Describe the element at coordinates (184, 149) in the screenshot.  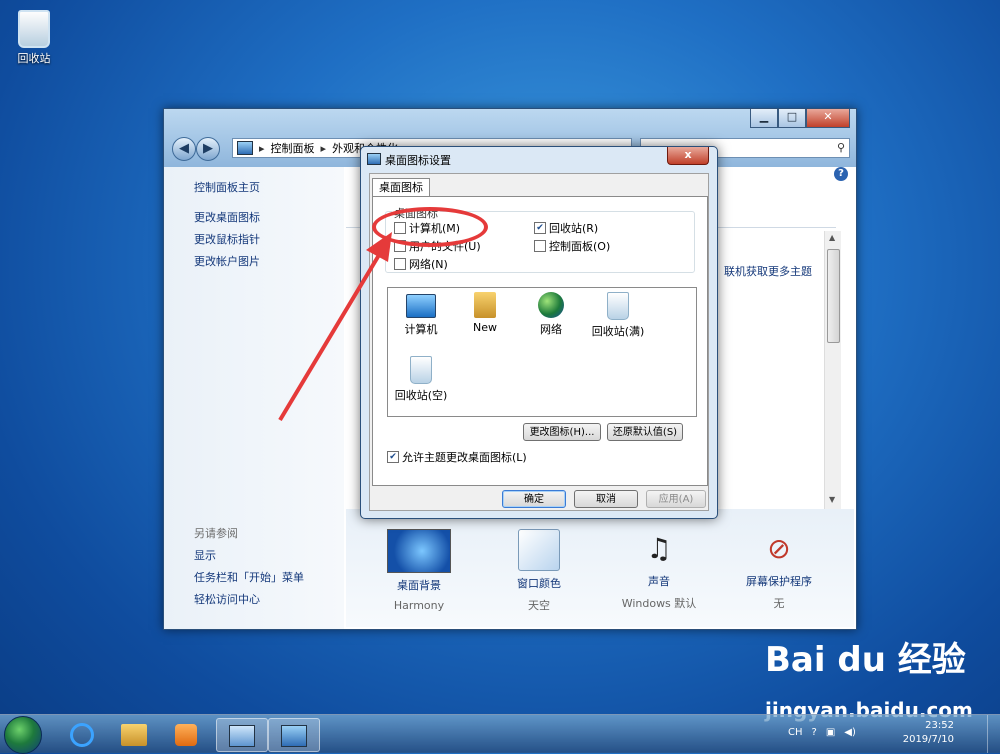
I see `back-button: ◀` at that location.